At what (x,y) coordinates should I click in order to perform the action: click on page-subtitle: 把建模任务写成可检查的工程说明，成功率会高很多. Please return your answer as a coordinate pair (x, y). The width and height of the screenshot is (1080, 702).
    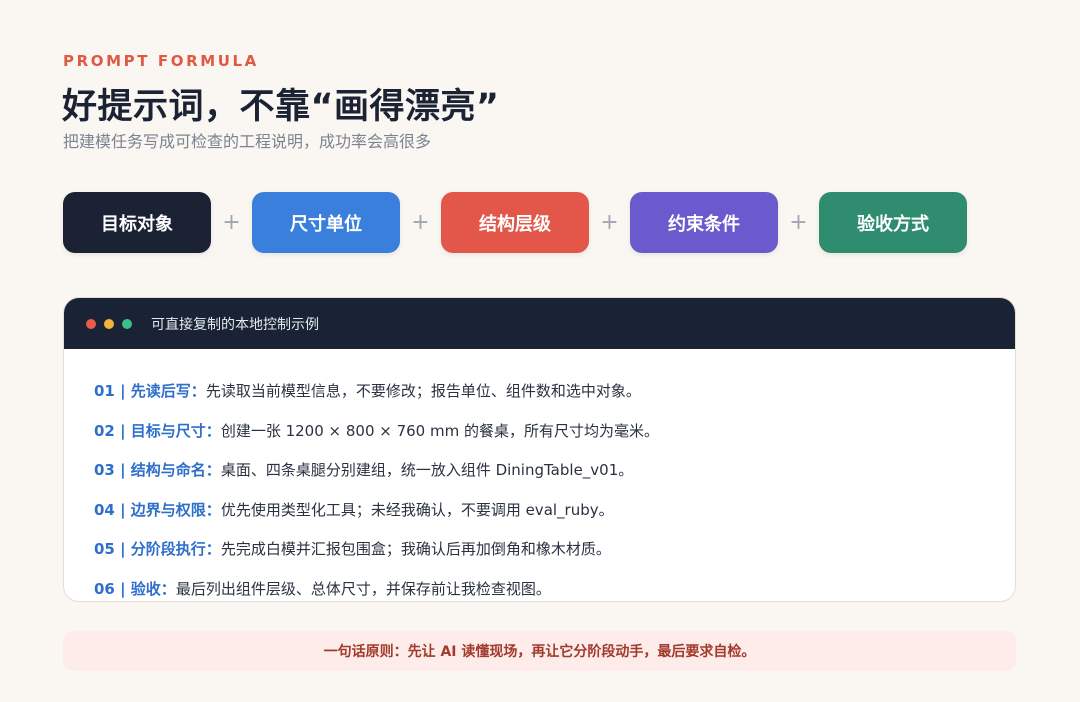
    Looking at the image, I should click on (247, 141).